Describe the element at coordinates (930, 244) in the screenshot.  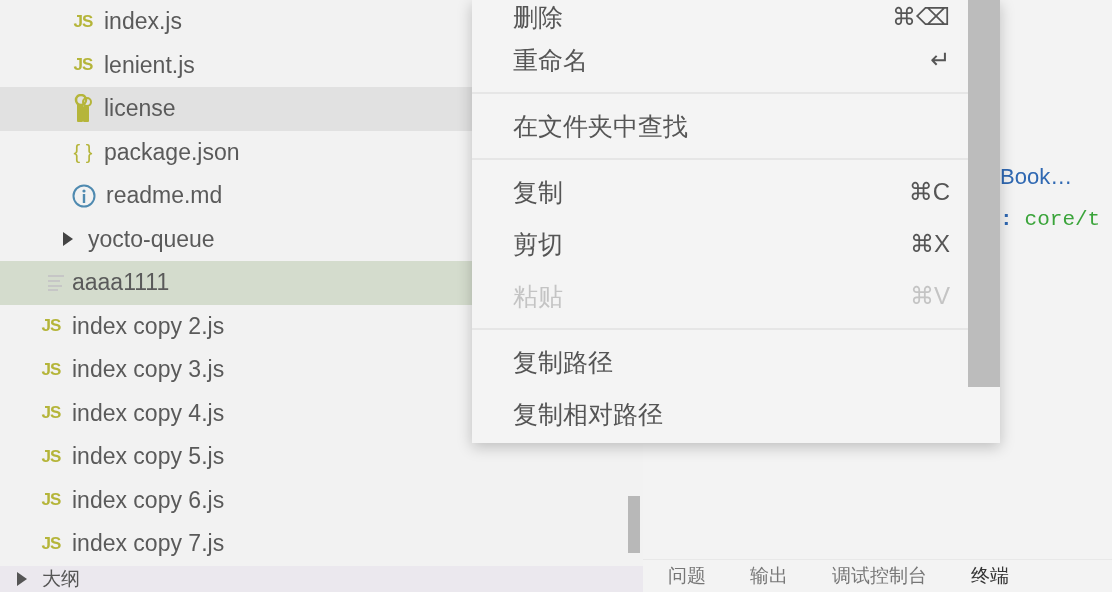
I see `shortcut-label: ⌘X` at that location.